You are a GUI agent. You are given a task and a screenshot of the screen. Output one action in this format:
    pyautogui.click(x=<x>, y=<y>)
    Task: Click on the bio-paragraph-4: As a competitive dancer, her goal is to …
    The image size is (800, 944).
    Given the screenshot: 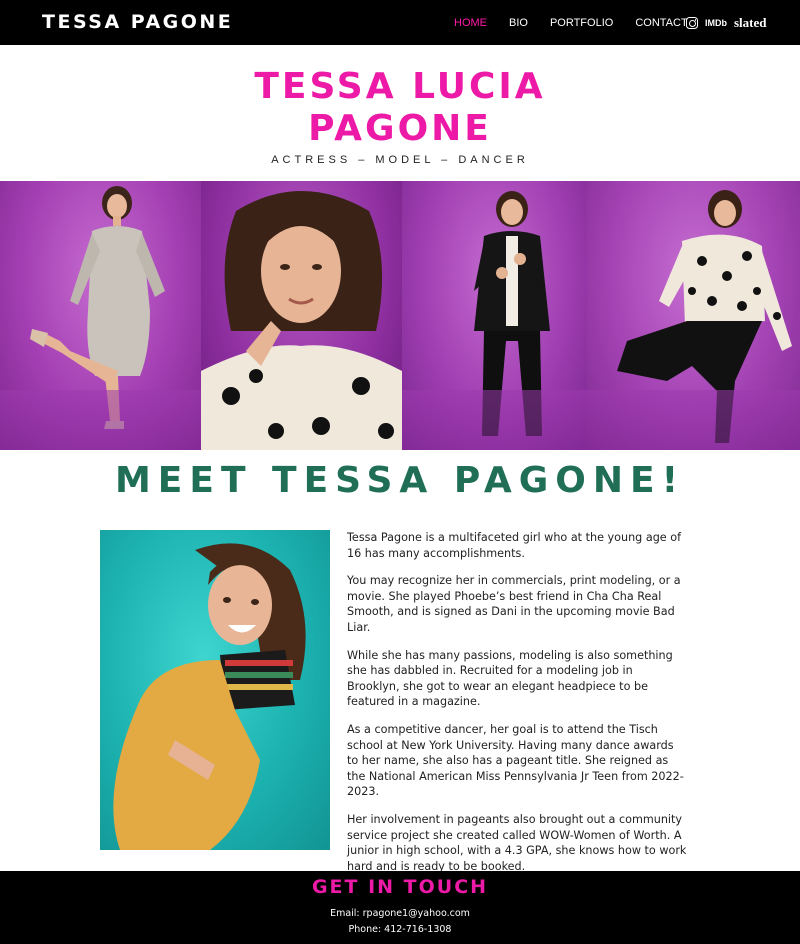 What is the action you would take?
    pyautogui.click(x=515, y=760)
    